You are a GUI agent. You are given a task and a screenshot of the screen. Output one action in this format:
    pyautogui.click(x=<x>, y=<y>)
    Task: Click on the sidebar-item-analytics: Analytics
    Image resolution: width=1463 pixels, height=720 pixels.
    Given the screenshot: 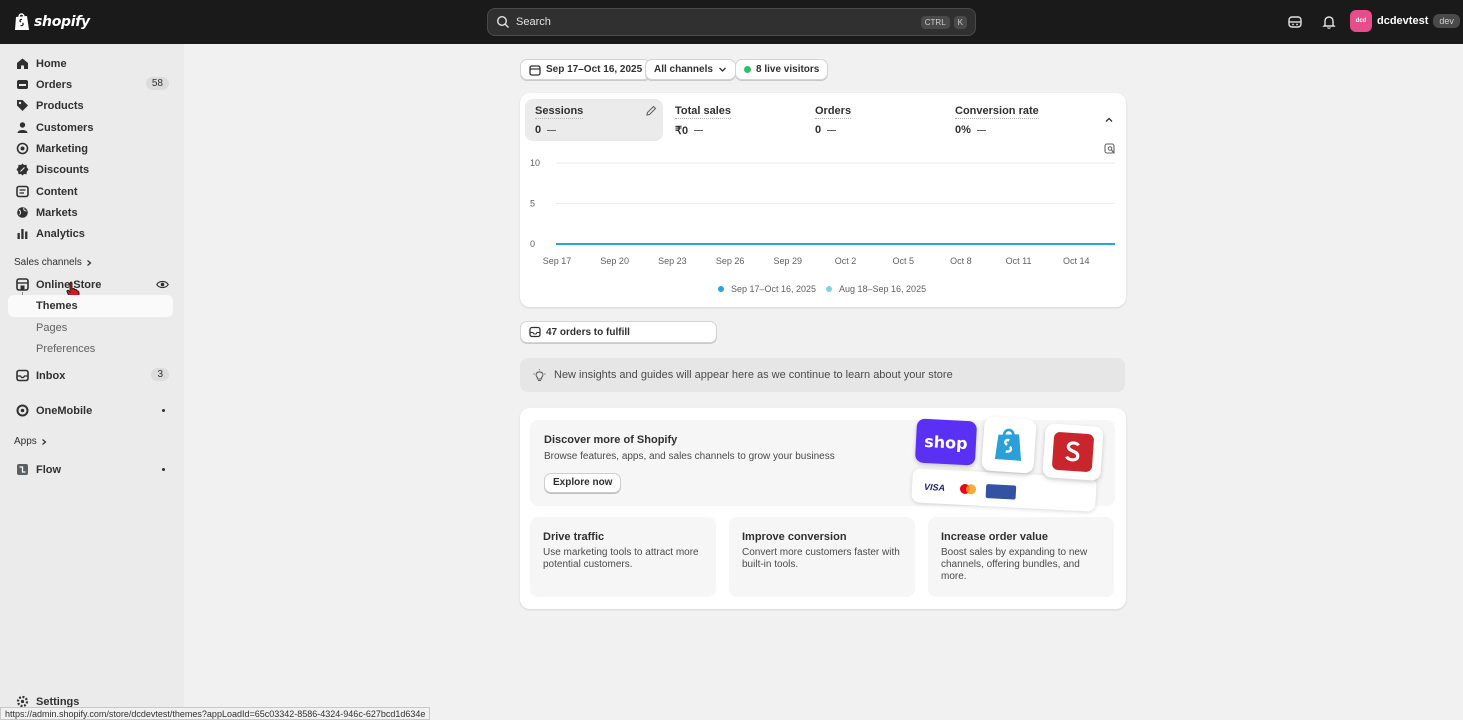 What is the action you would take?
    pyautogui.click(x=90, y=233)
    